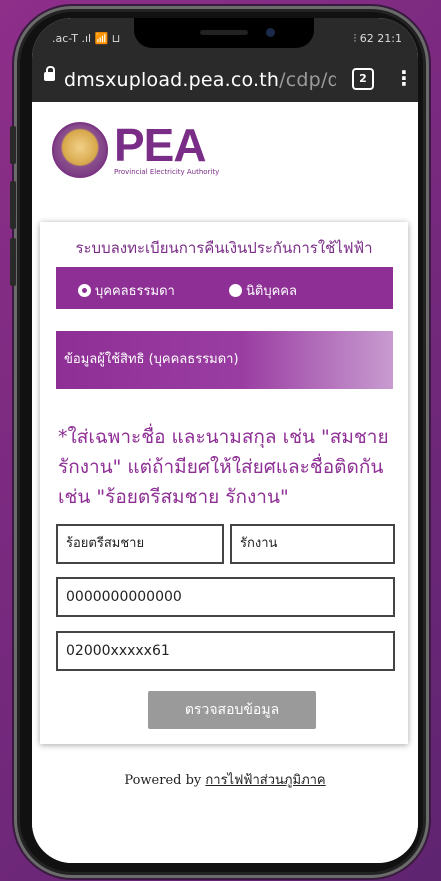 Image resolution: width=441 pixels, height=881 pixels. I want to click on powered-by-text: Powered by, so click(163, 780).